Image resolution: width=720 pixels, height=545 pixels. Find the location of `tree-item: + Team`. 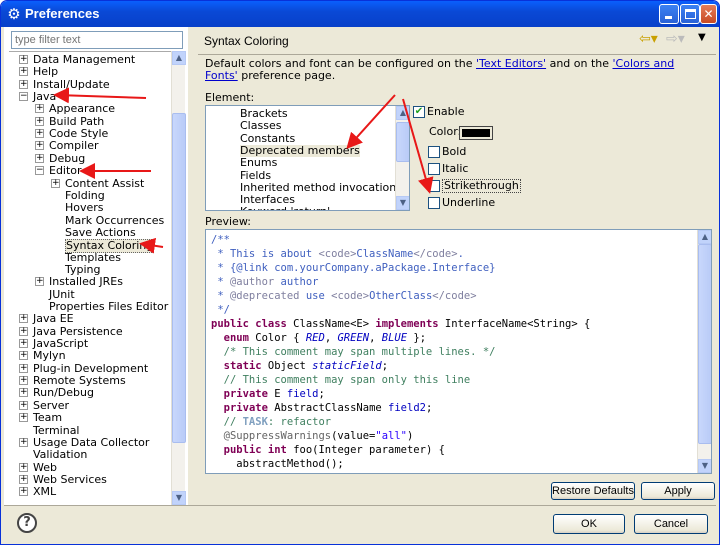

tree-item: + Team is located at coordinates (90, 418).